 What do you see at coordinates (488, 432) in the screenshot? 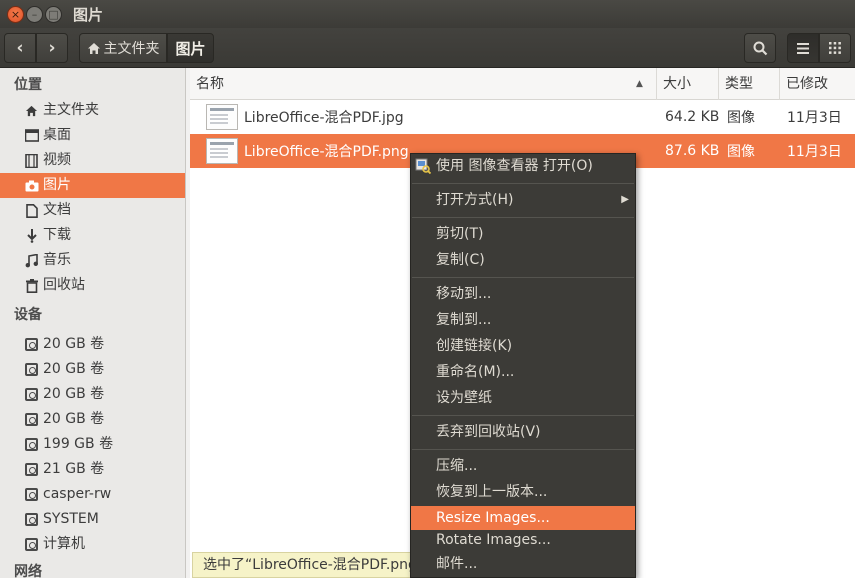
I see `menu-item-label: 丢弃到回收站(V)` at bounding box center [488, 432].